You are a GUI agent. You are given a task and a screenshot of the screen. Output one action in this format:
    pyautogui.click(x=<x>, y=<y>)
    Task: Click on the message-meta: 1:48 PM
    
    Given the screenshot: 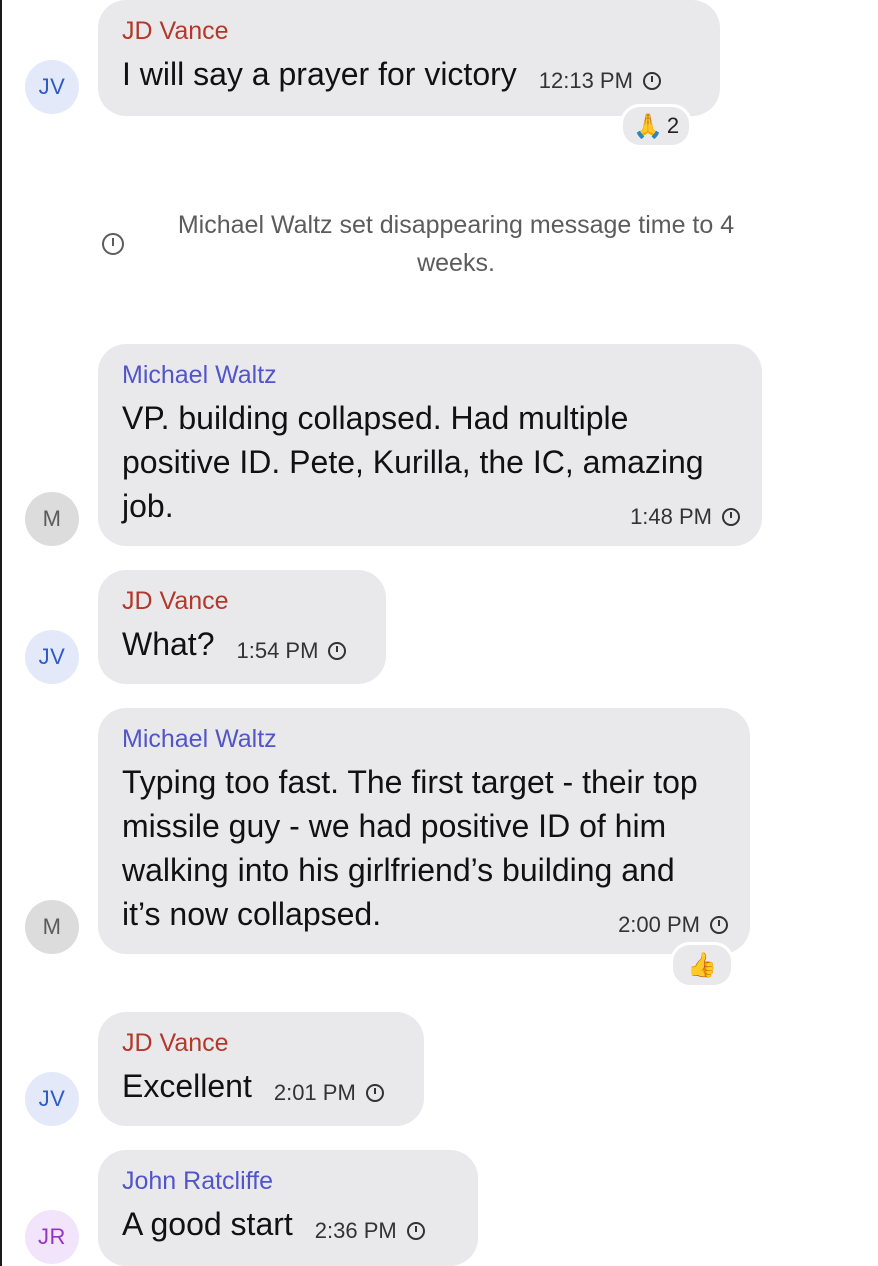 What is the action you would take?
    pyautogui.click(x=685, y=517)
    